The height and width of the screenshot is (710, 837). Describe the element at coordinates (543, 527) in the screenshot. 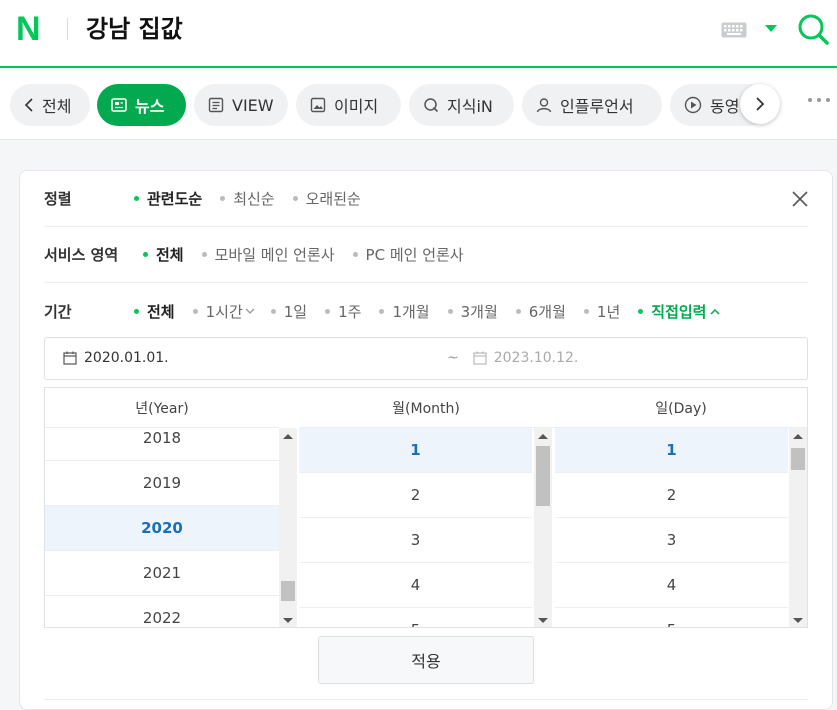

I see `month-scrollbar` at that location.